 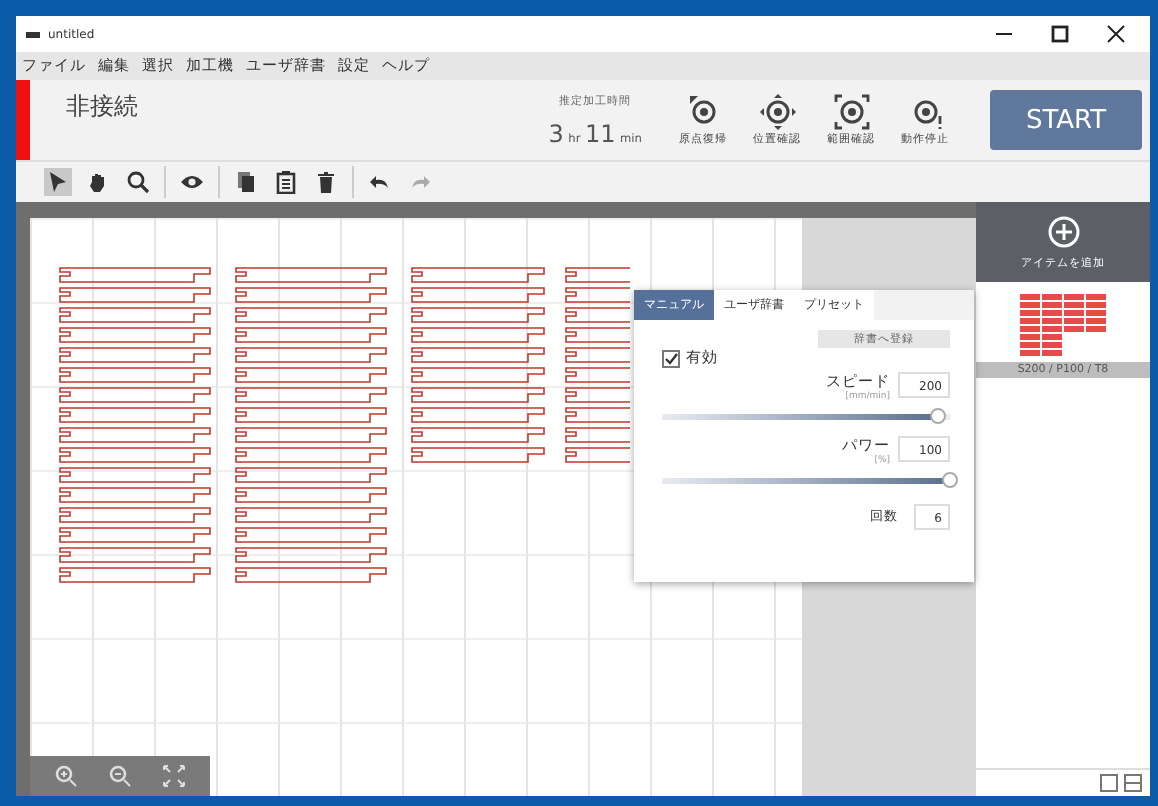 What do you see at coordinates (1133, 783) in the screenshot?
I see `split-view-icon` at bounding box center [1133, 783].